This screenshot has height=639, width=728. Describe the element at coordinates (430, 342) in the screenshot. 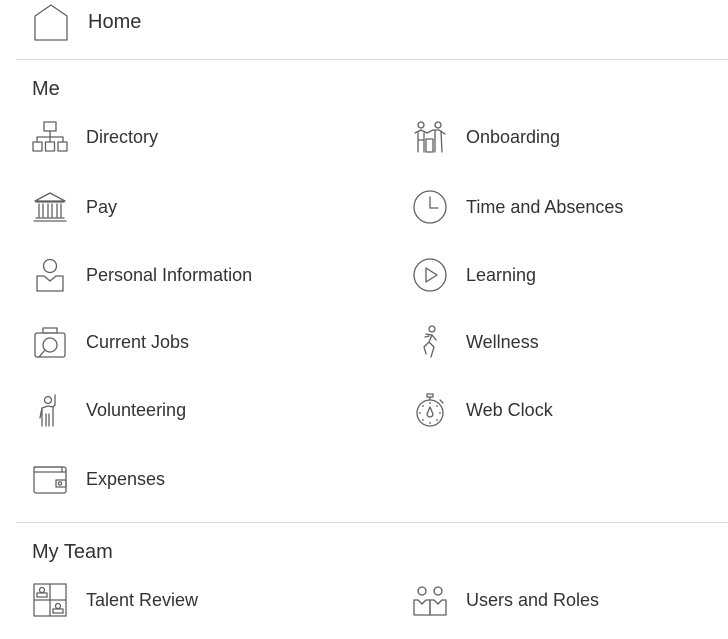

I see `wellness-icon` at that location.